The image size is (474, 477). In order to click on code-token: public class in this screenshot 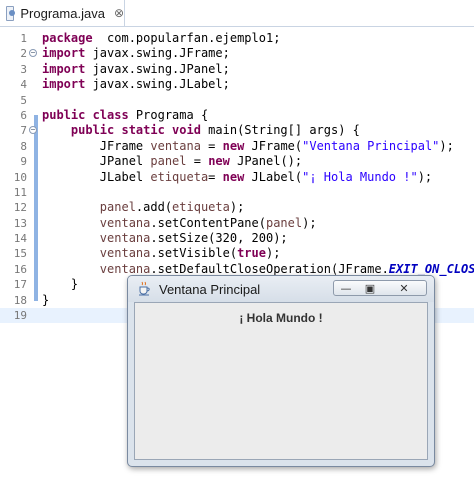, I will do `click(85, 114)`.